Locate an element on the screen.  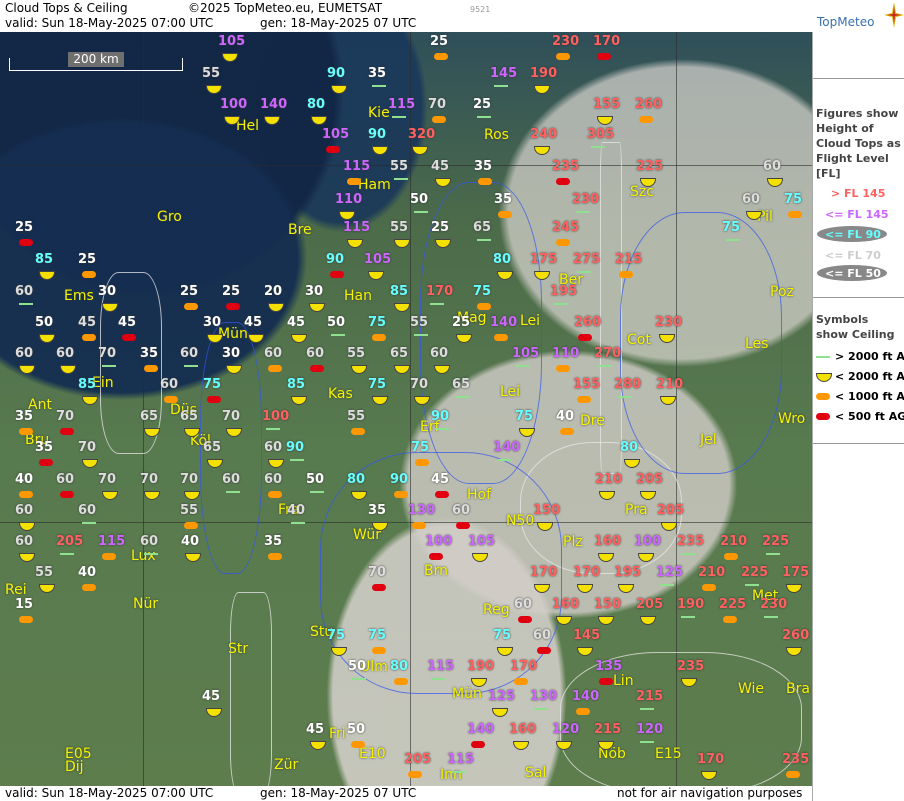
cloud-top-value: 90 is located at coordinates (295, 447).